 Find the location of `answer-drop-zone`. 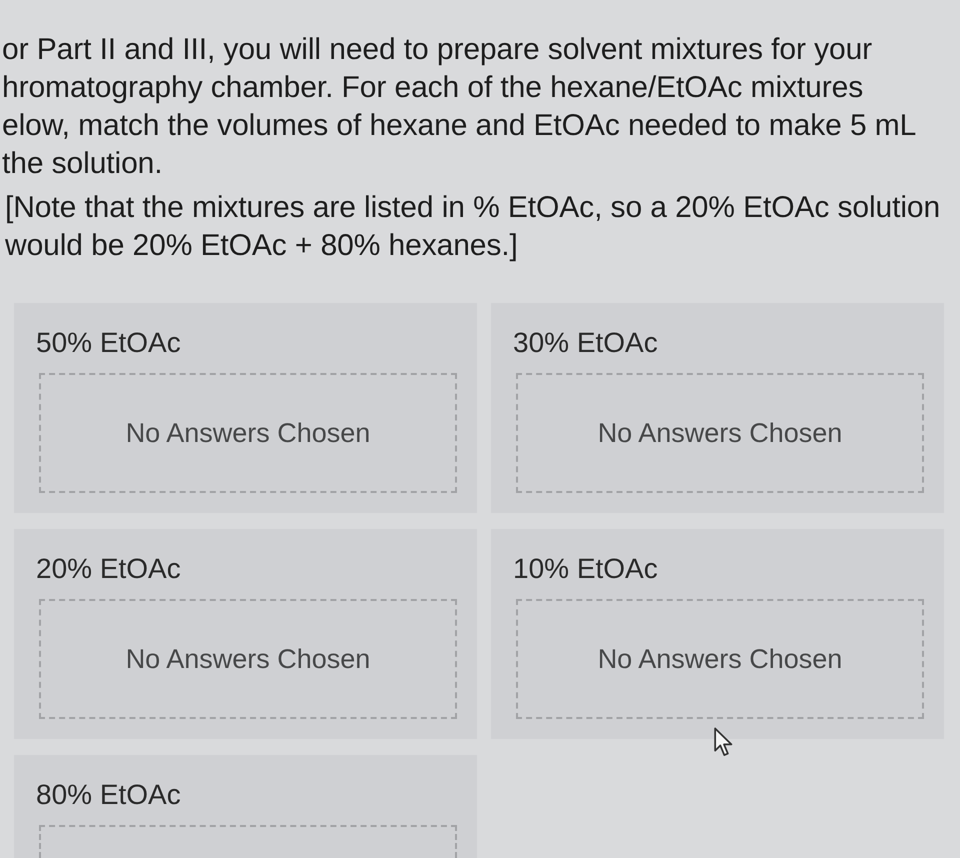

answer-drop-zone is located at coordinates (248, 841).